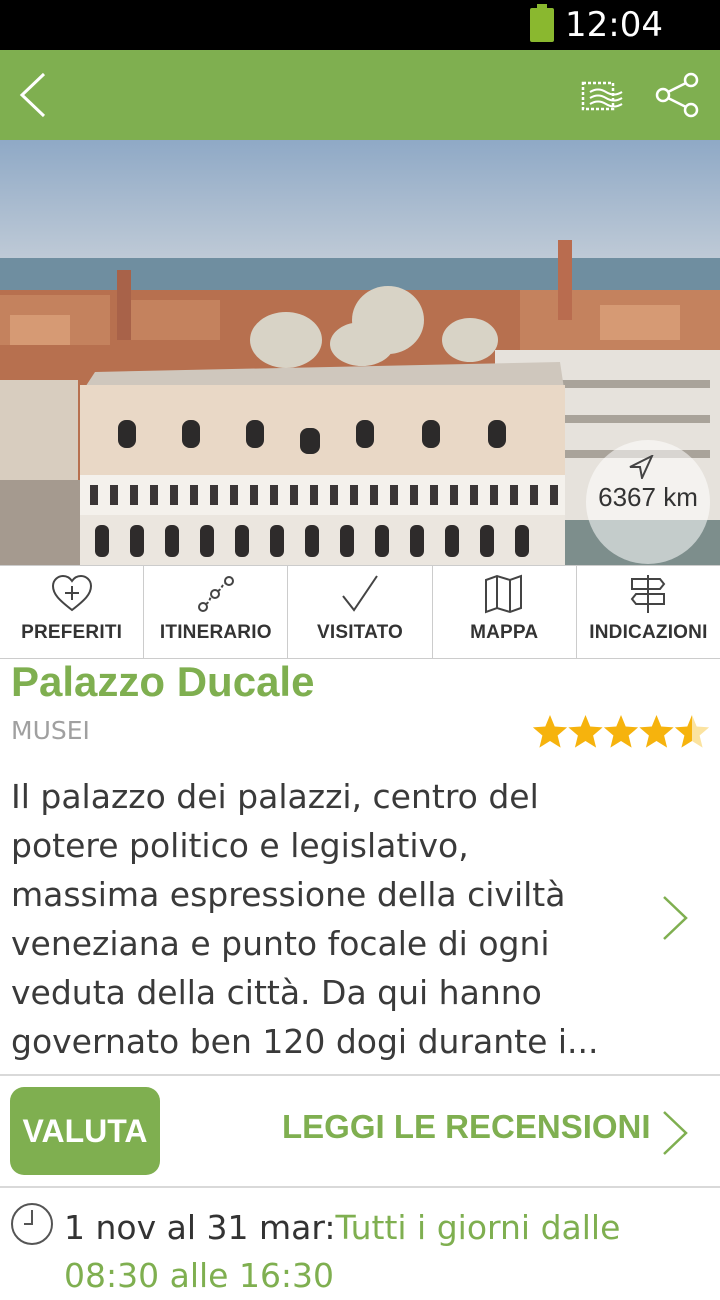  I want to click on visited-button: VISITATO, so click(360, 612).